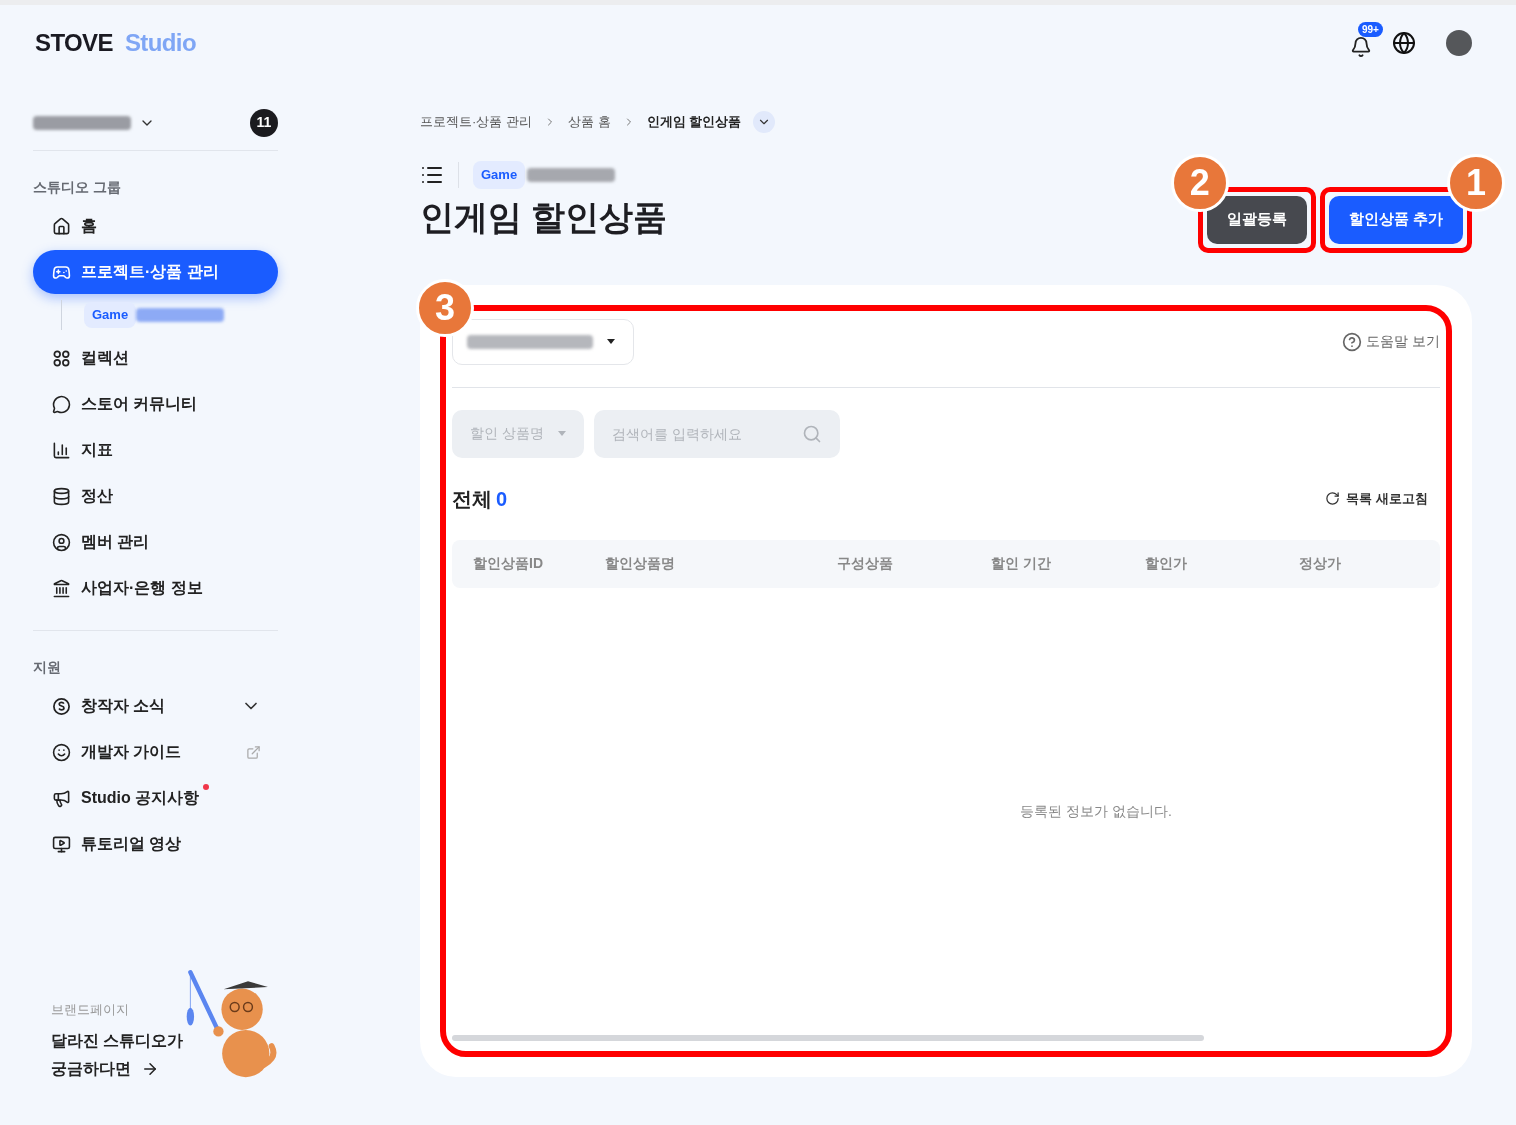  What do you see at coordinates (155, 450) in the screenshot?
I see `sidebar-item: 지표` at bounding box center [155, 450].